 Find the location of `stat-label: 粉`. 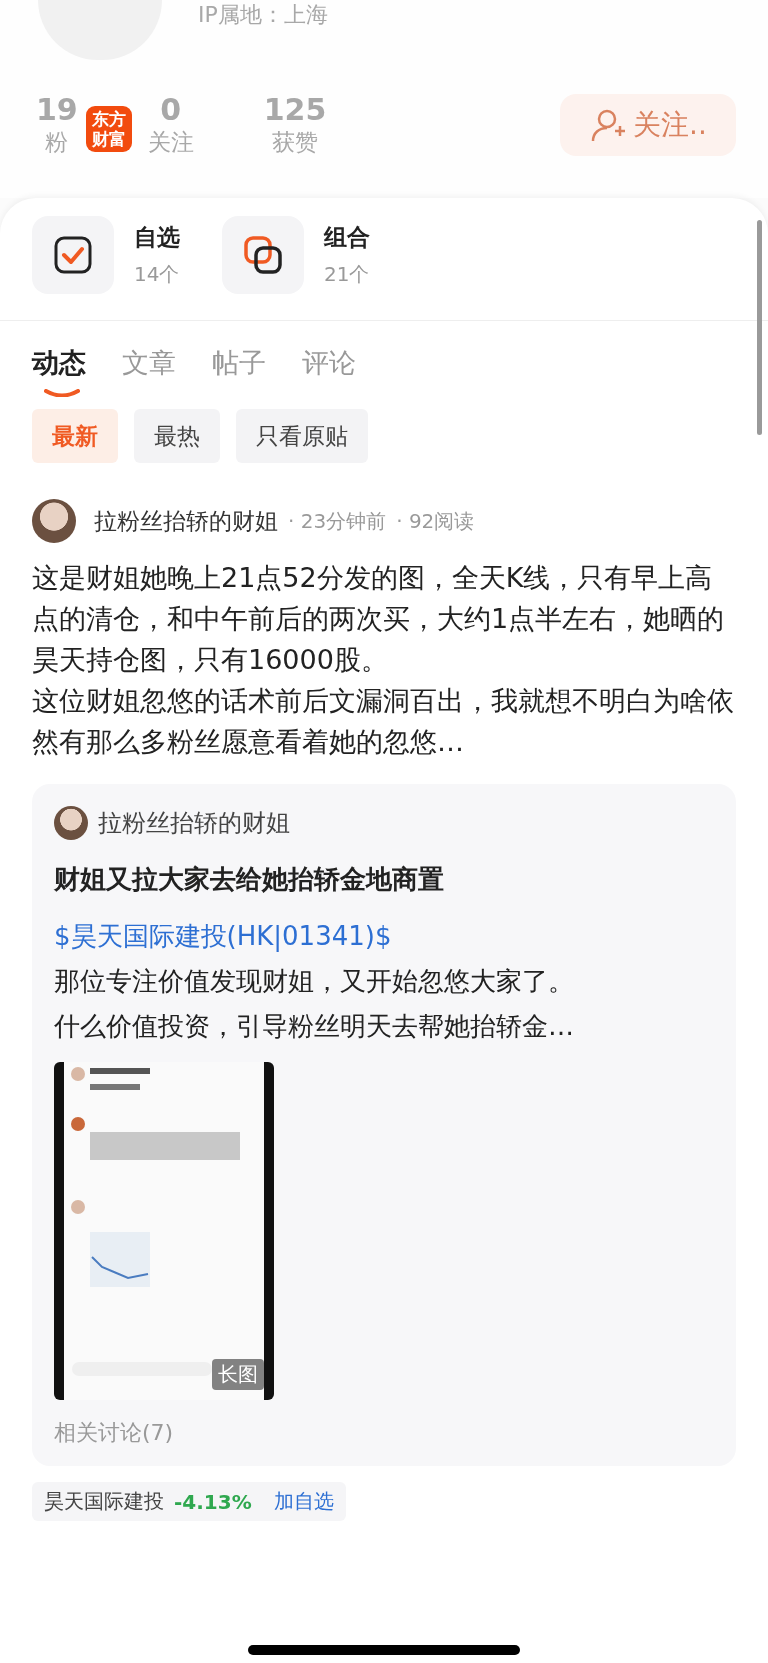

stat-label: 粉 is located at coordinates (57, 142).